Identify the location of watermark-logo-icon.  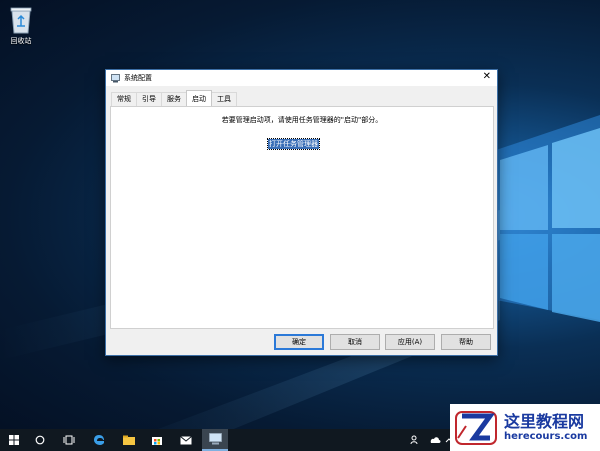
(476, 427).